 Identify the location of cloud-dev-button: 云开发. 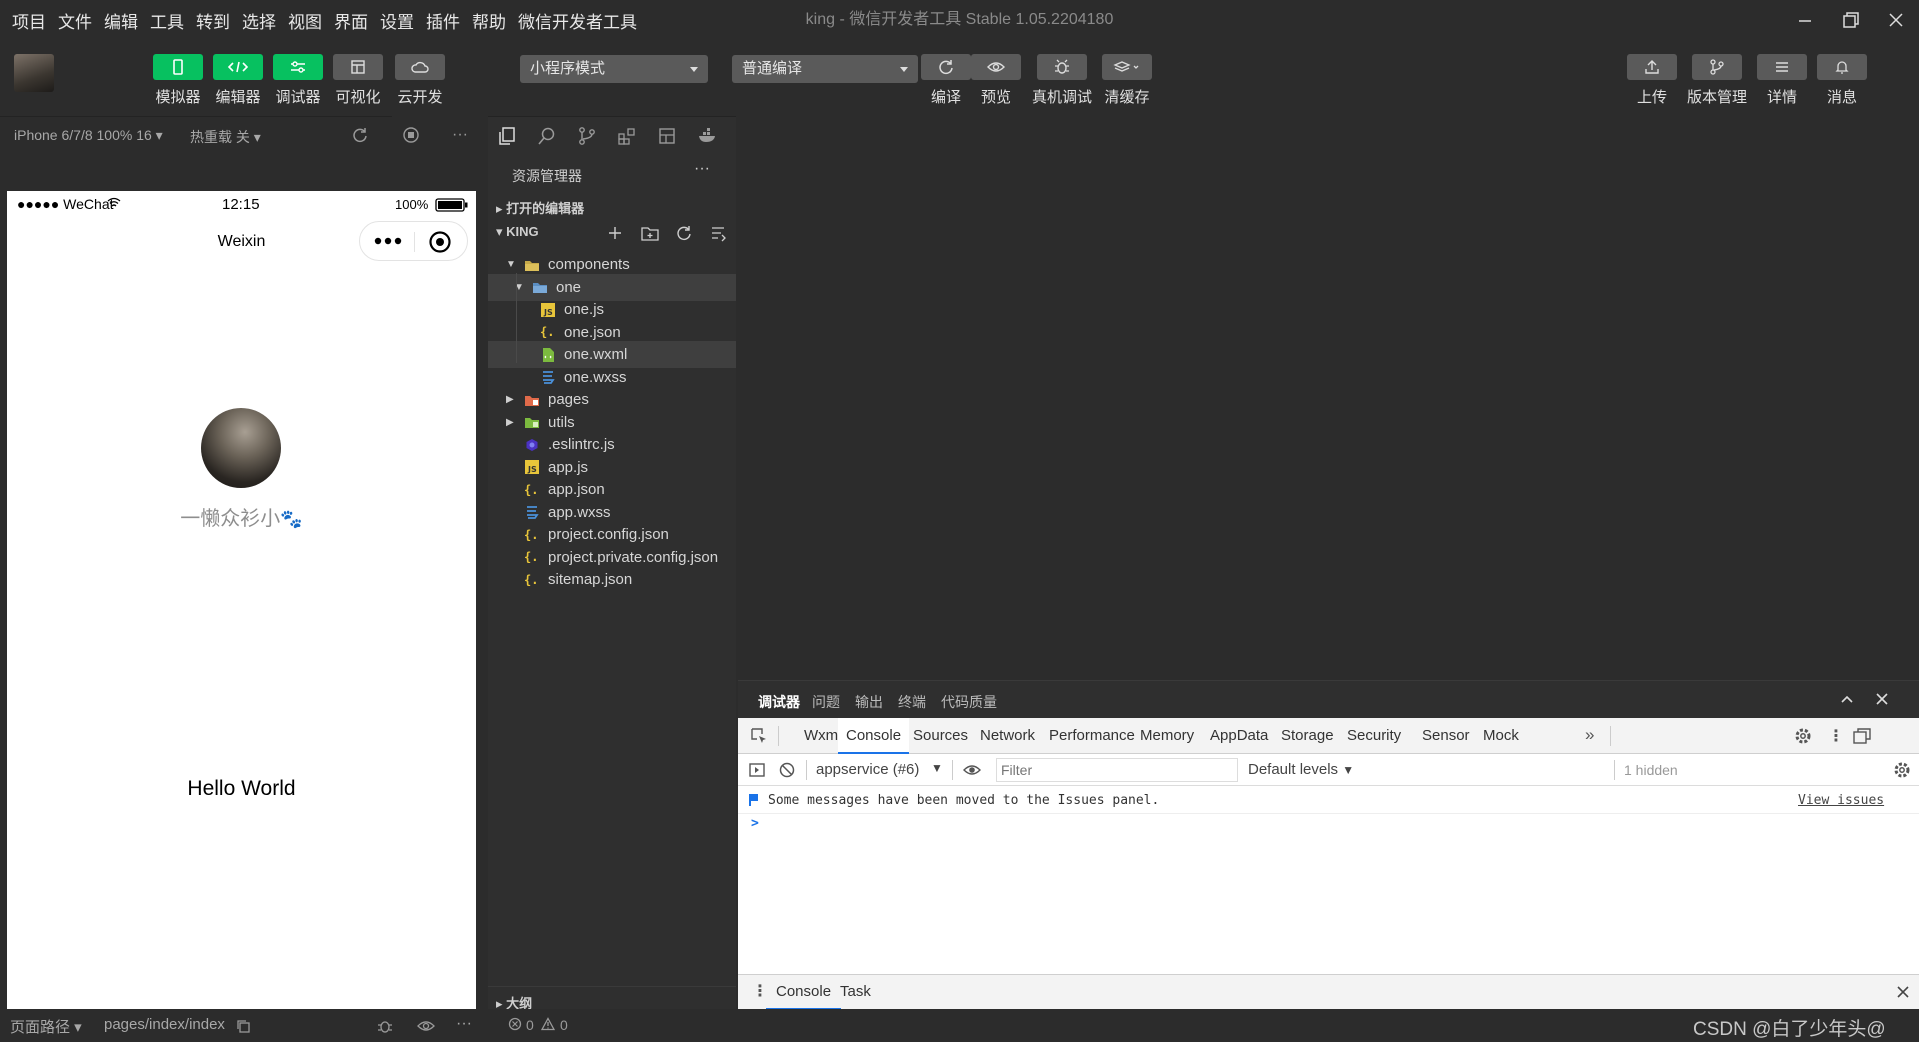
(420, 80).